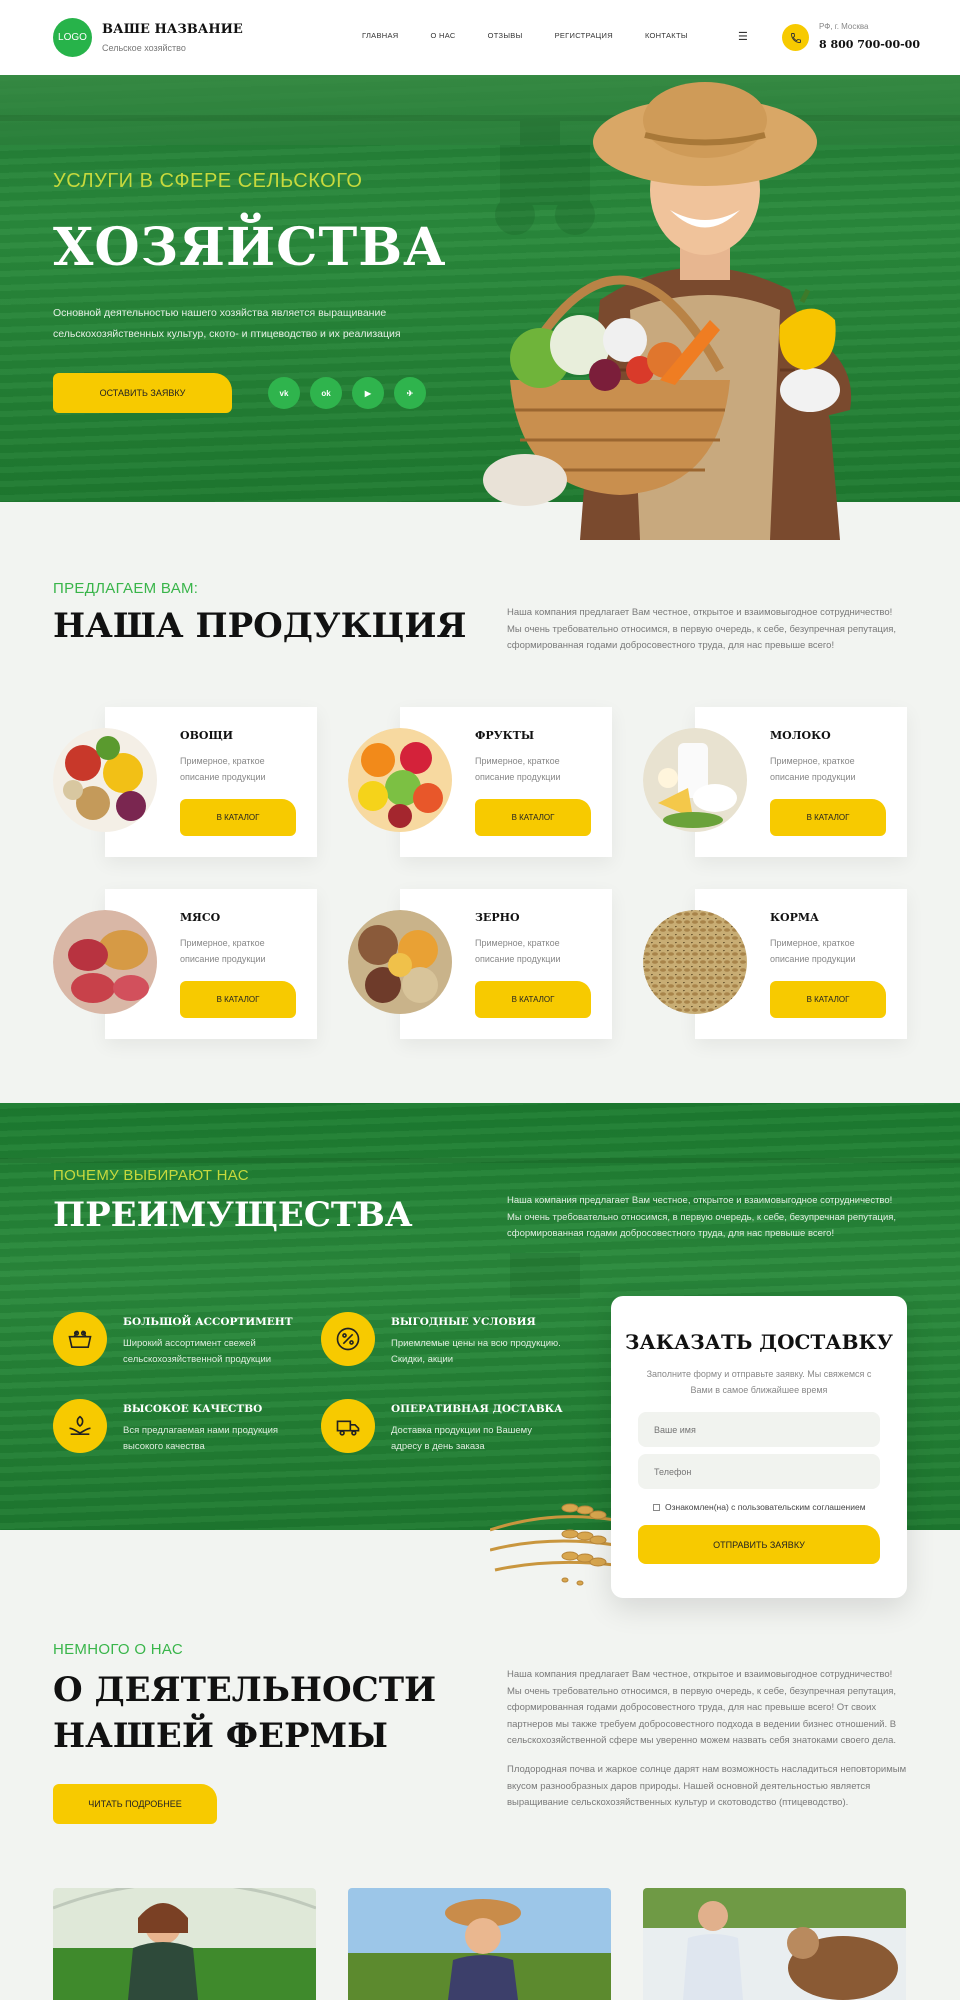 This screenshot has height=2000, width=960. I want to click on wheat-image, so click(553, 1544).